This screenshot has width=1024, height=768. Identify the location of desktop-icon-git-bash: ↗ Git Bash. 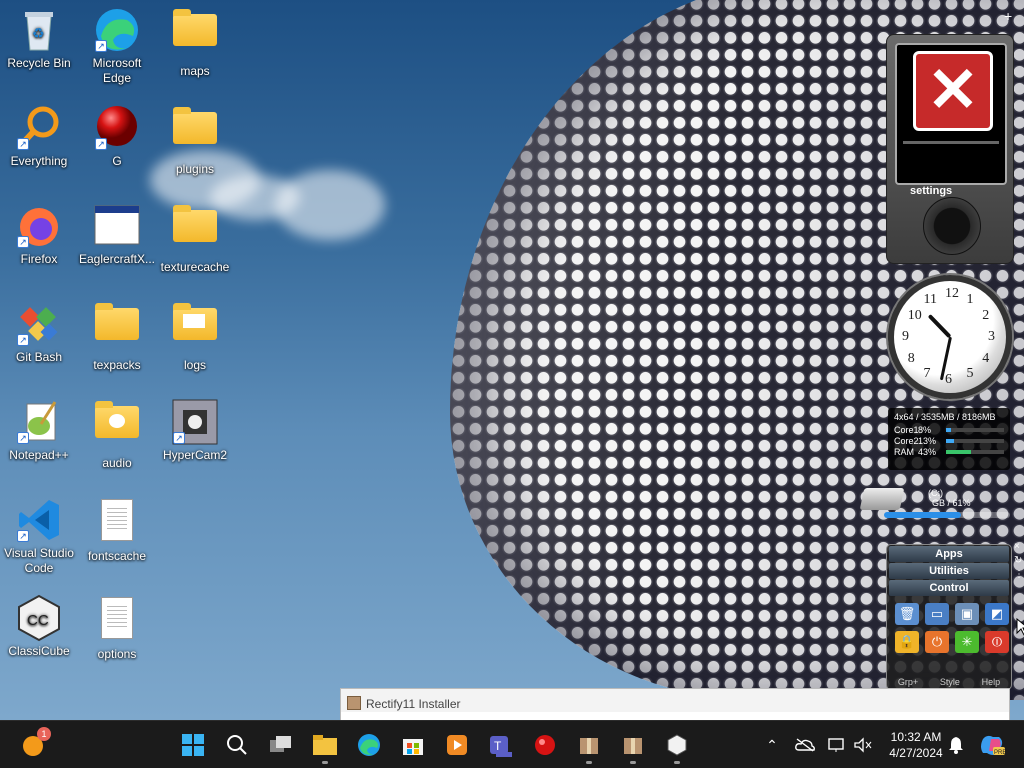
(39, 332).